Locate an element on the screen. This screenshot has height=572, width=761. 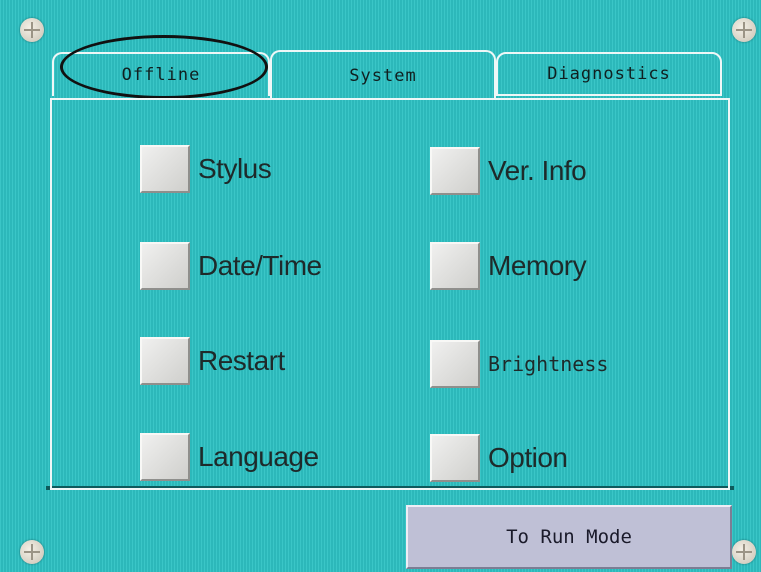
option-label: Option is located at coordinates (528, 457).